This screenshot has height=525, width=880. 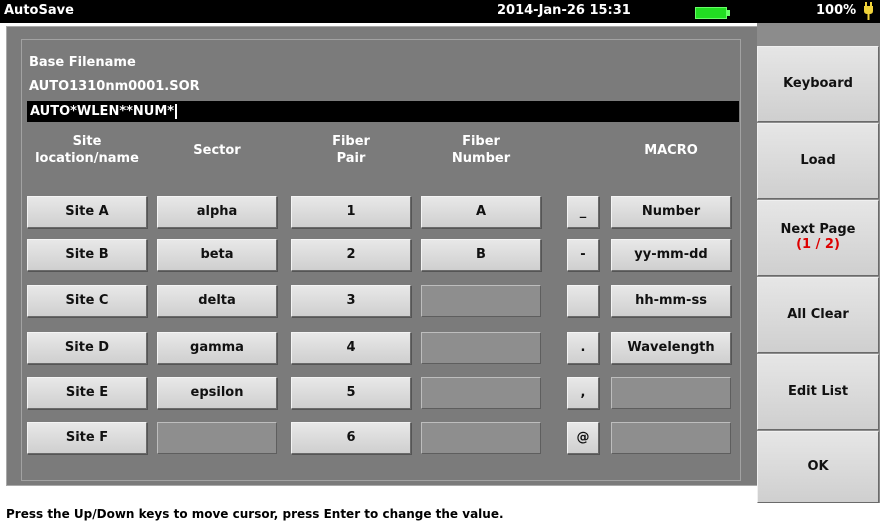 What do you see at coordinates (87, 438) in the screenshot?
I see `site-button: Site F` at bounding box center [87, 438].